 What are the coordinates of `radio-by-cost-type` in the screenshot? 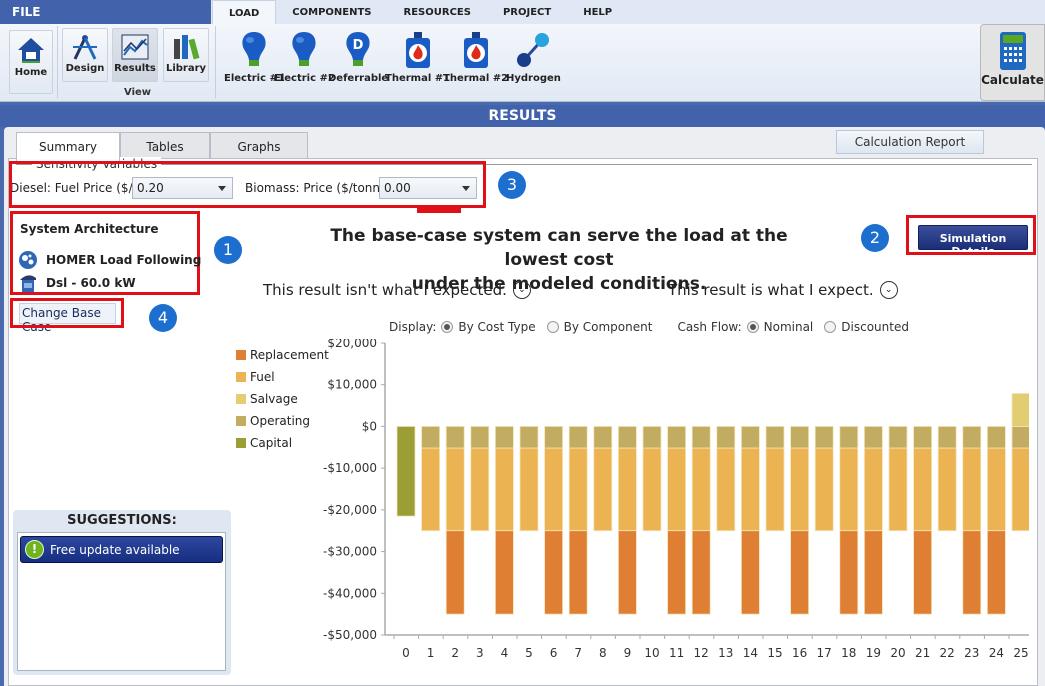 It's located at (447, 327).